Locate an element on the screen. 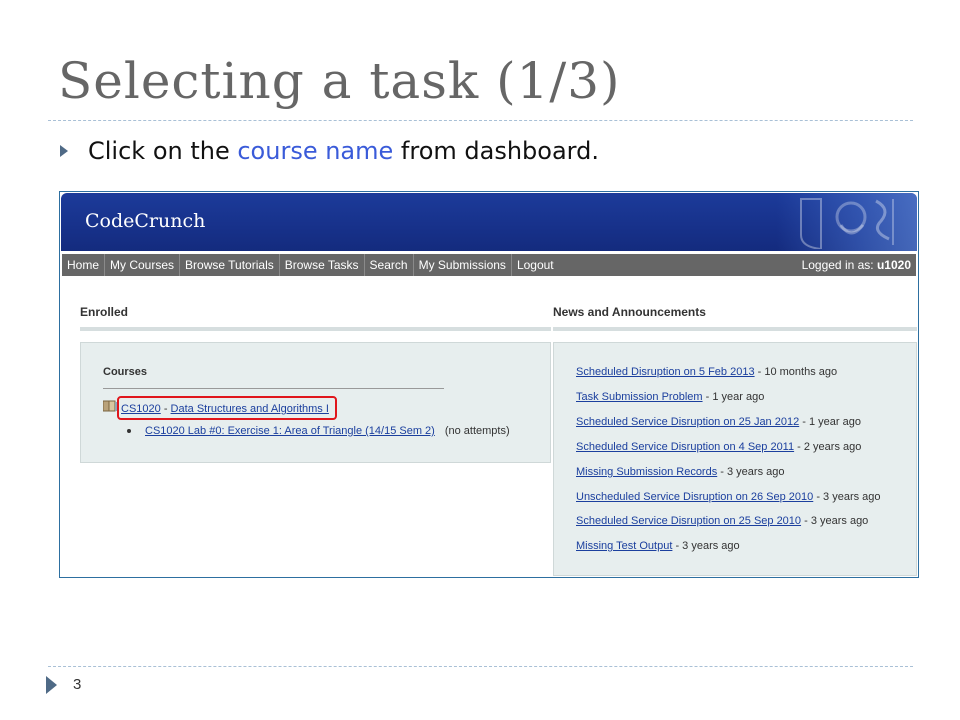 The width and height of the screenshot is (960, 720). bullet-line: Click on the course name from dashboard. is located at coordinates (329, 151).